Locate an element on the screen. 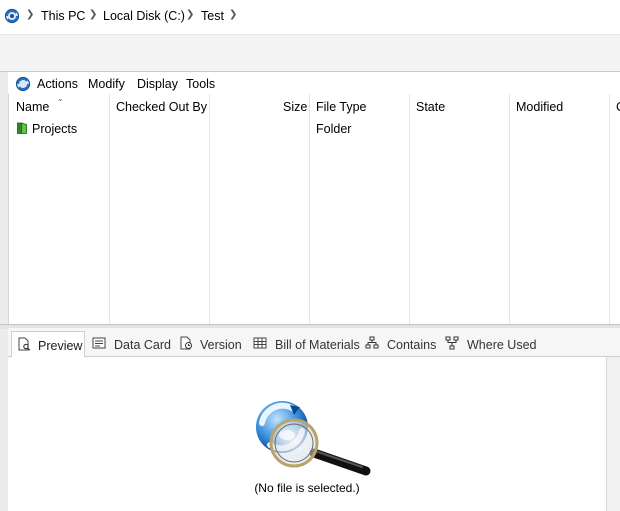 Image resolution: width=620 pixels, height=511 pixels. menu-modify: Modify is located at coordinates (106, 84).